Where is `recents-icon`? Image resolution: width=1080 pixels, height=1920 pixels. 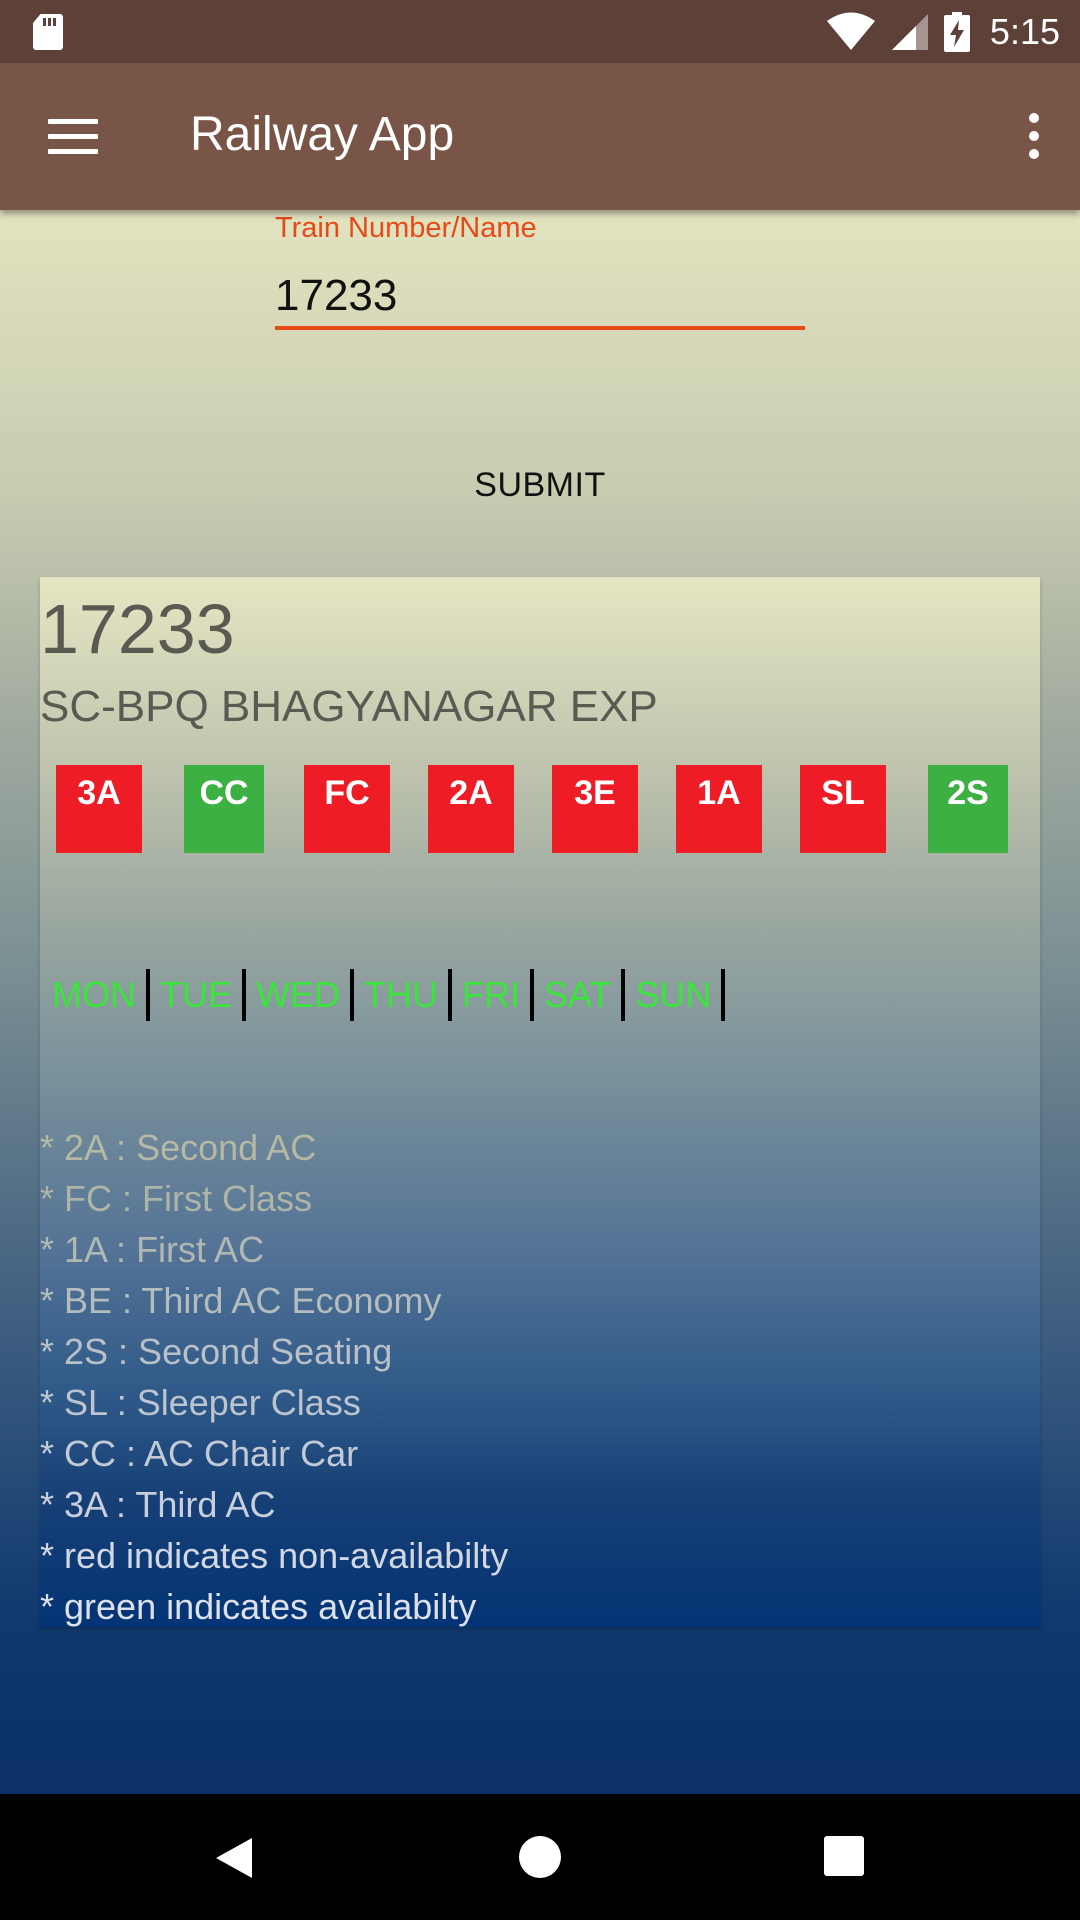 recents-icon is located at coordinates (844, 1856).